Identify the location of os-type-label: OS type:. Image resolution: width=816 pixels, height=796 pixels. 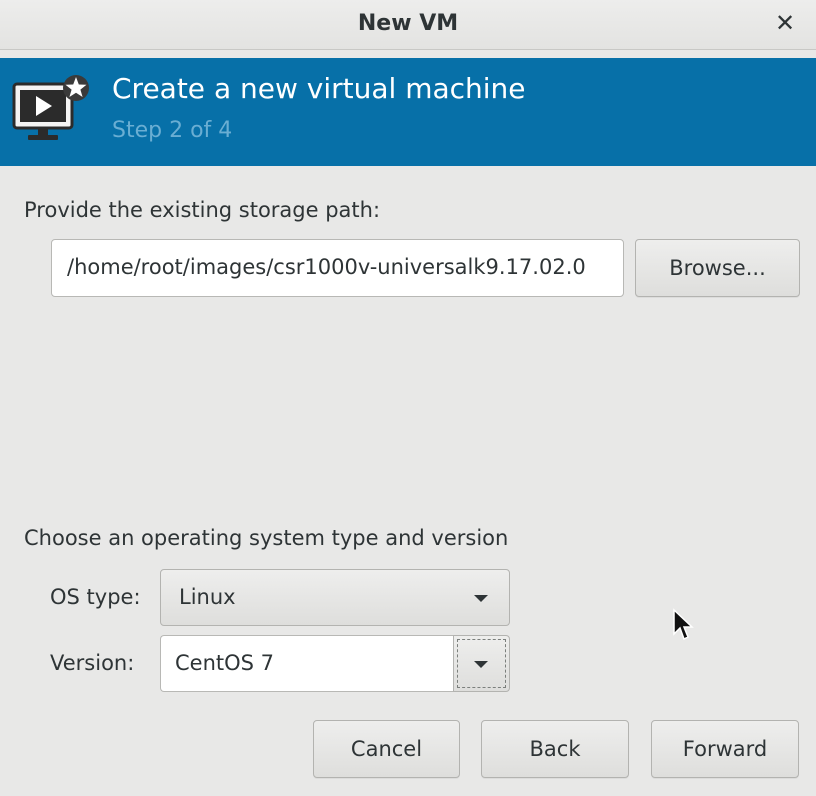
(95, 597).